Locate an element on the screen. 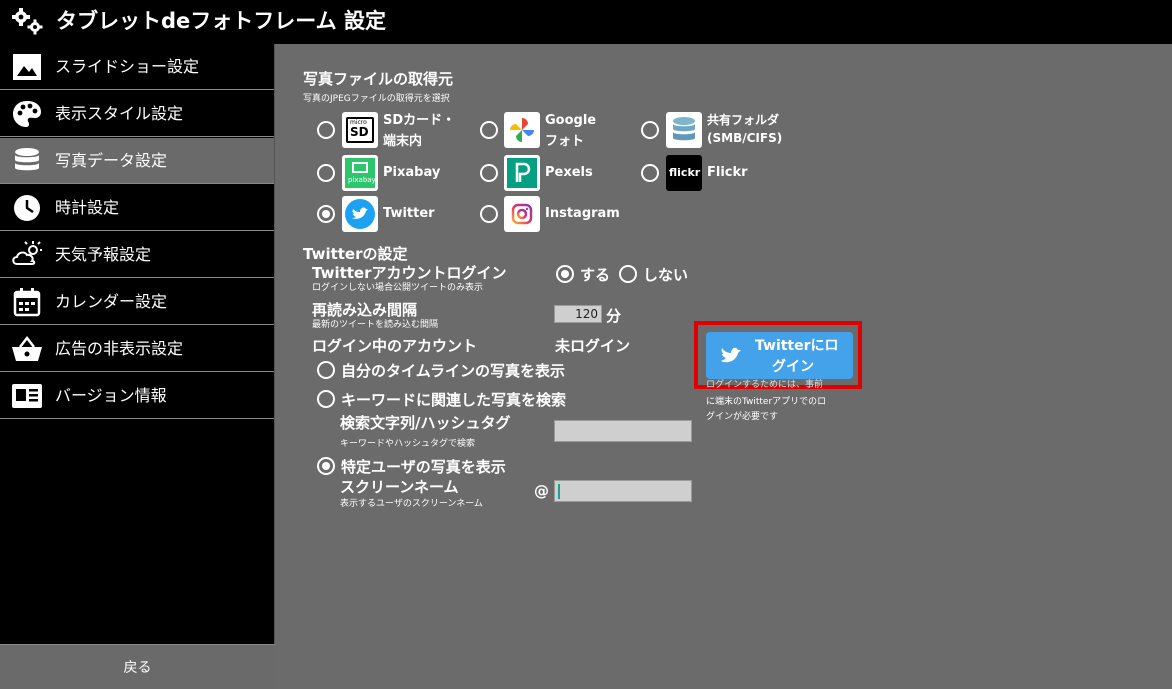 This screenshot has width=1172, height=689. screen-name-label: スクリーンネーム is located at coordinates (399, 487).